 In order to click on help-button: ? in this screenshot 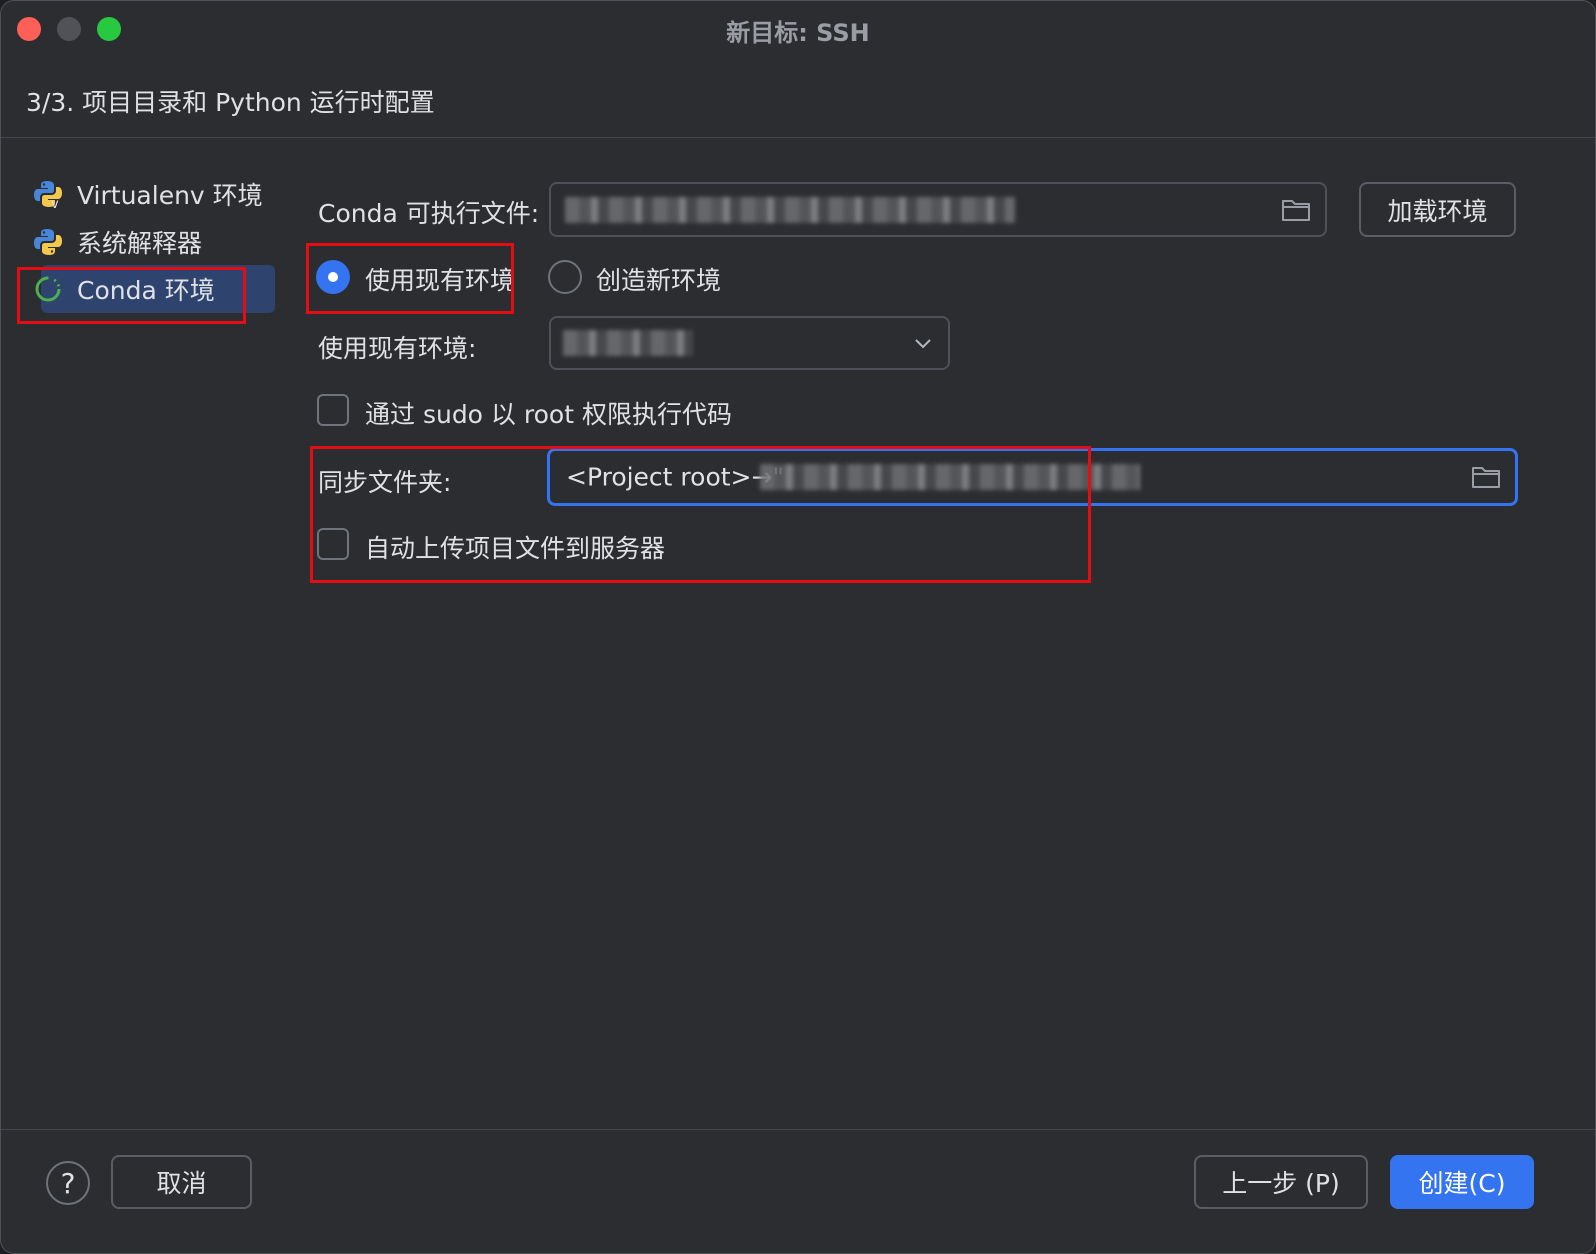, I will do `click(68, 1183)`.